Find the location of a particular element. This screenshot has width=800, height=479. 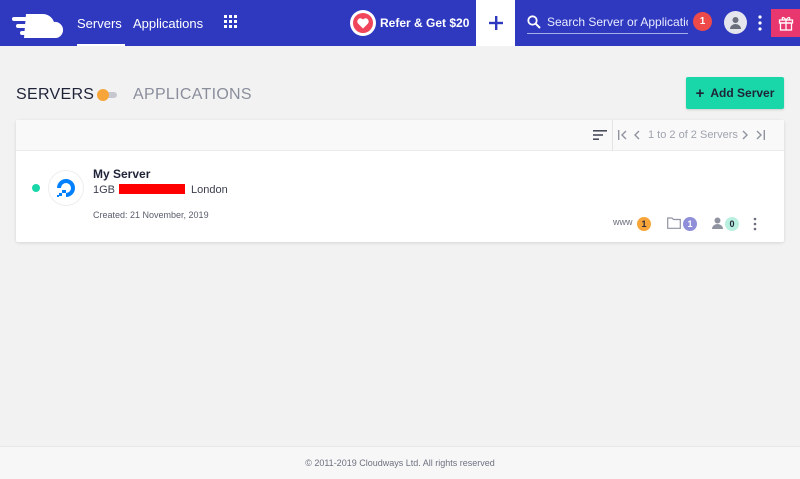

prev-page-icon is located at coordinates (637, 135).